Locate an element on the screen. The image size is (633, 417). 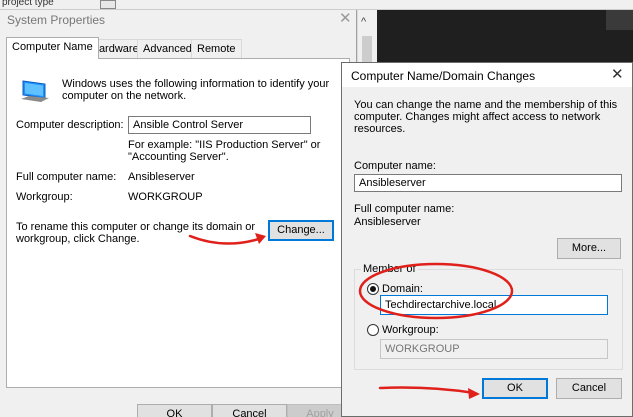
background-dark-corner is located at coordinates (619, 20).